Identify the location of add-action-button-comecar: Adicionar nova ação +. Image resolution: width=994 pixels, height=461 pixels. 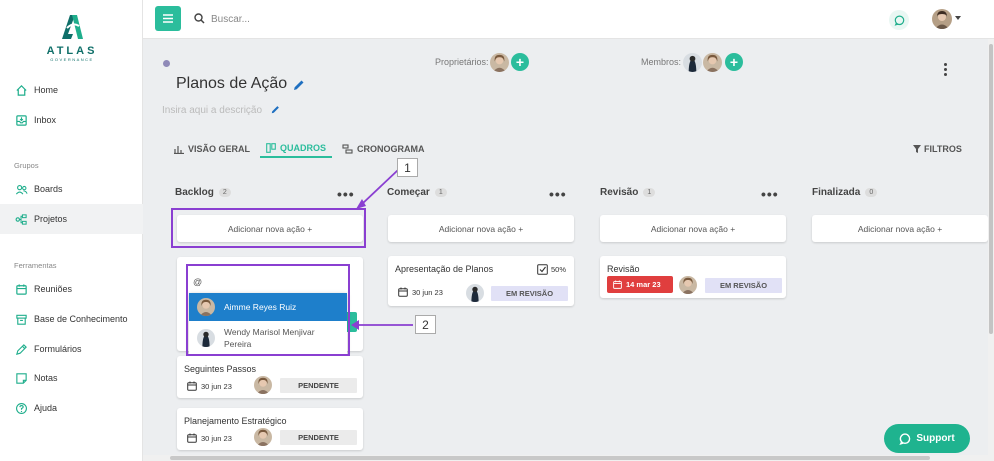
(481, 228).